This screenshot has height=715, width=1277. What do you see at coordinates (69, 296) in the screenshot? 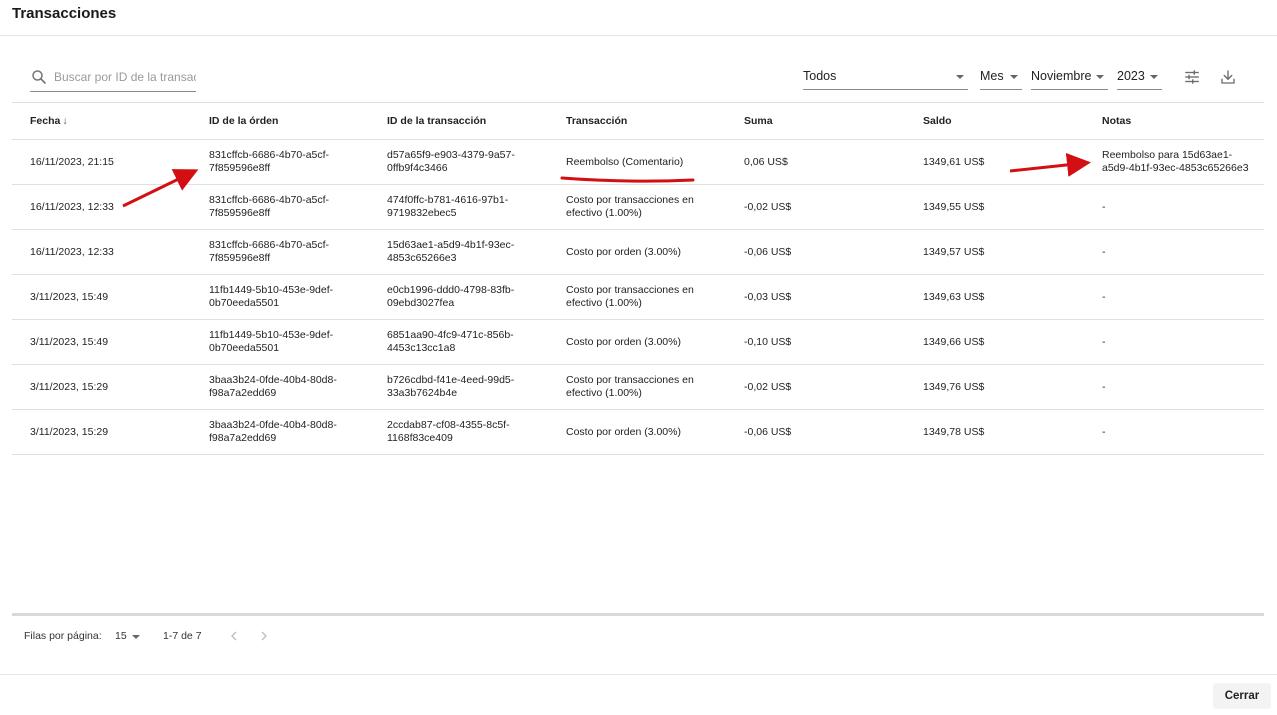
I see `cell-fecha-text: 3/11/2023, 15:49` at bounding box center [69, 296].